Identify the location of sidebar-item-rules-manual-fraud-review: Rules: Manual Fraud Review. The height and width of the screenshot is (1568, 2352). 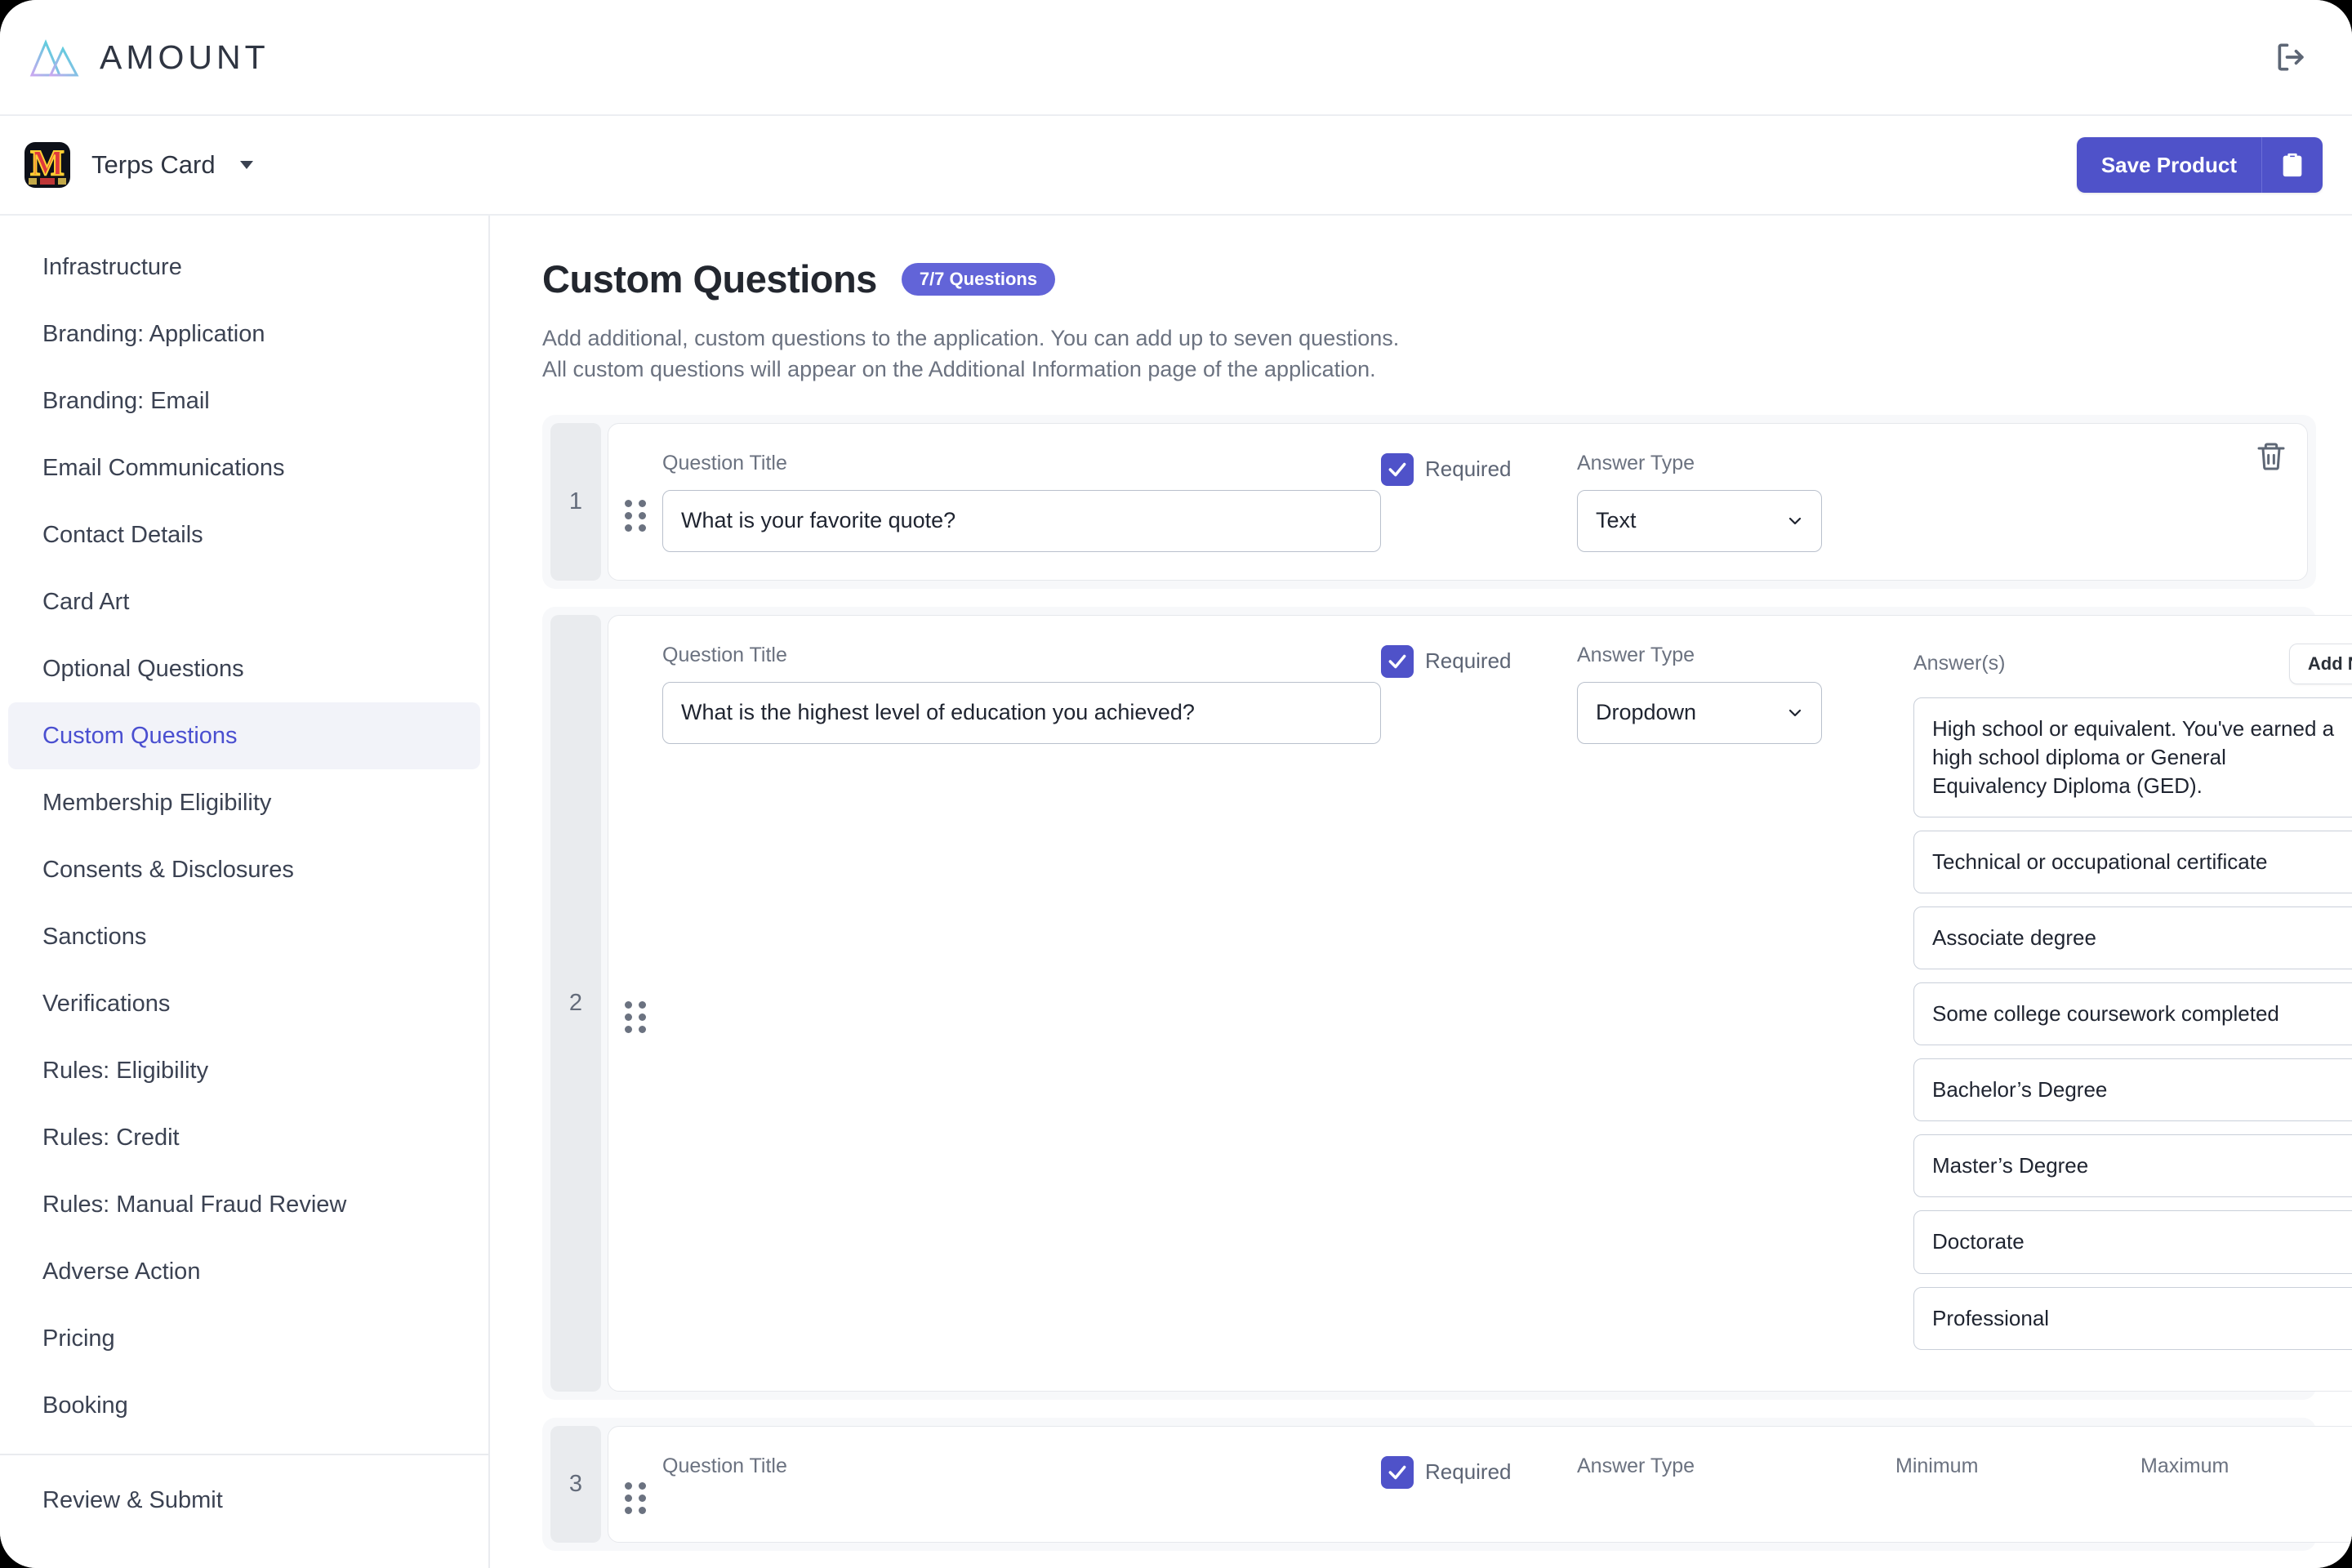
(244, 1204).